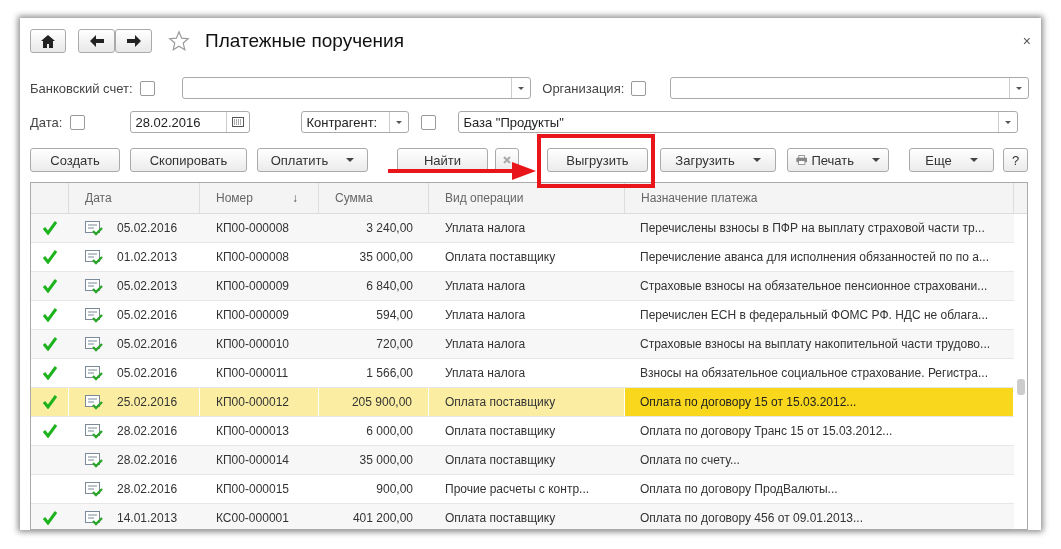 The height and width of the screenshot is (549, 1061). What do you see at coordinates (238, 122) in the screenshot?
I see `calendar-icon` at bounding box center [238, 122].